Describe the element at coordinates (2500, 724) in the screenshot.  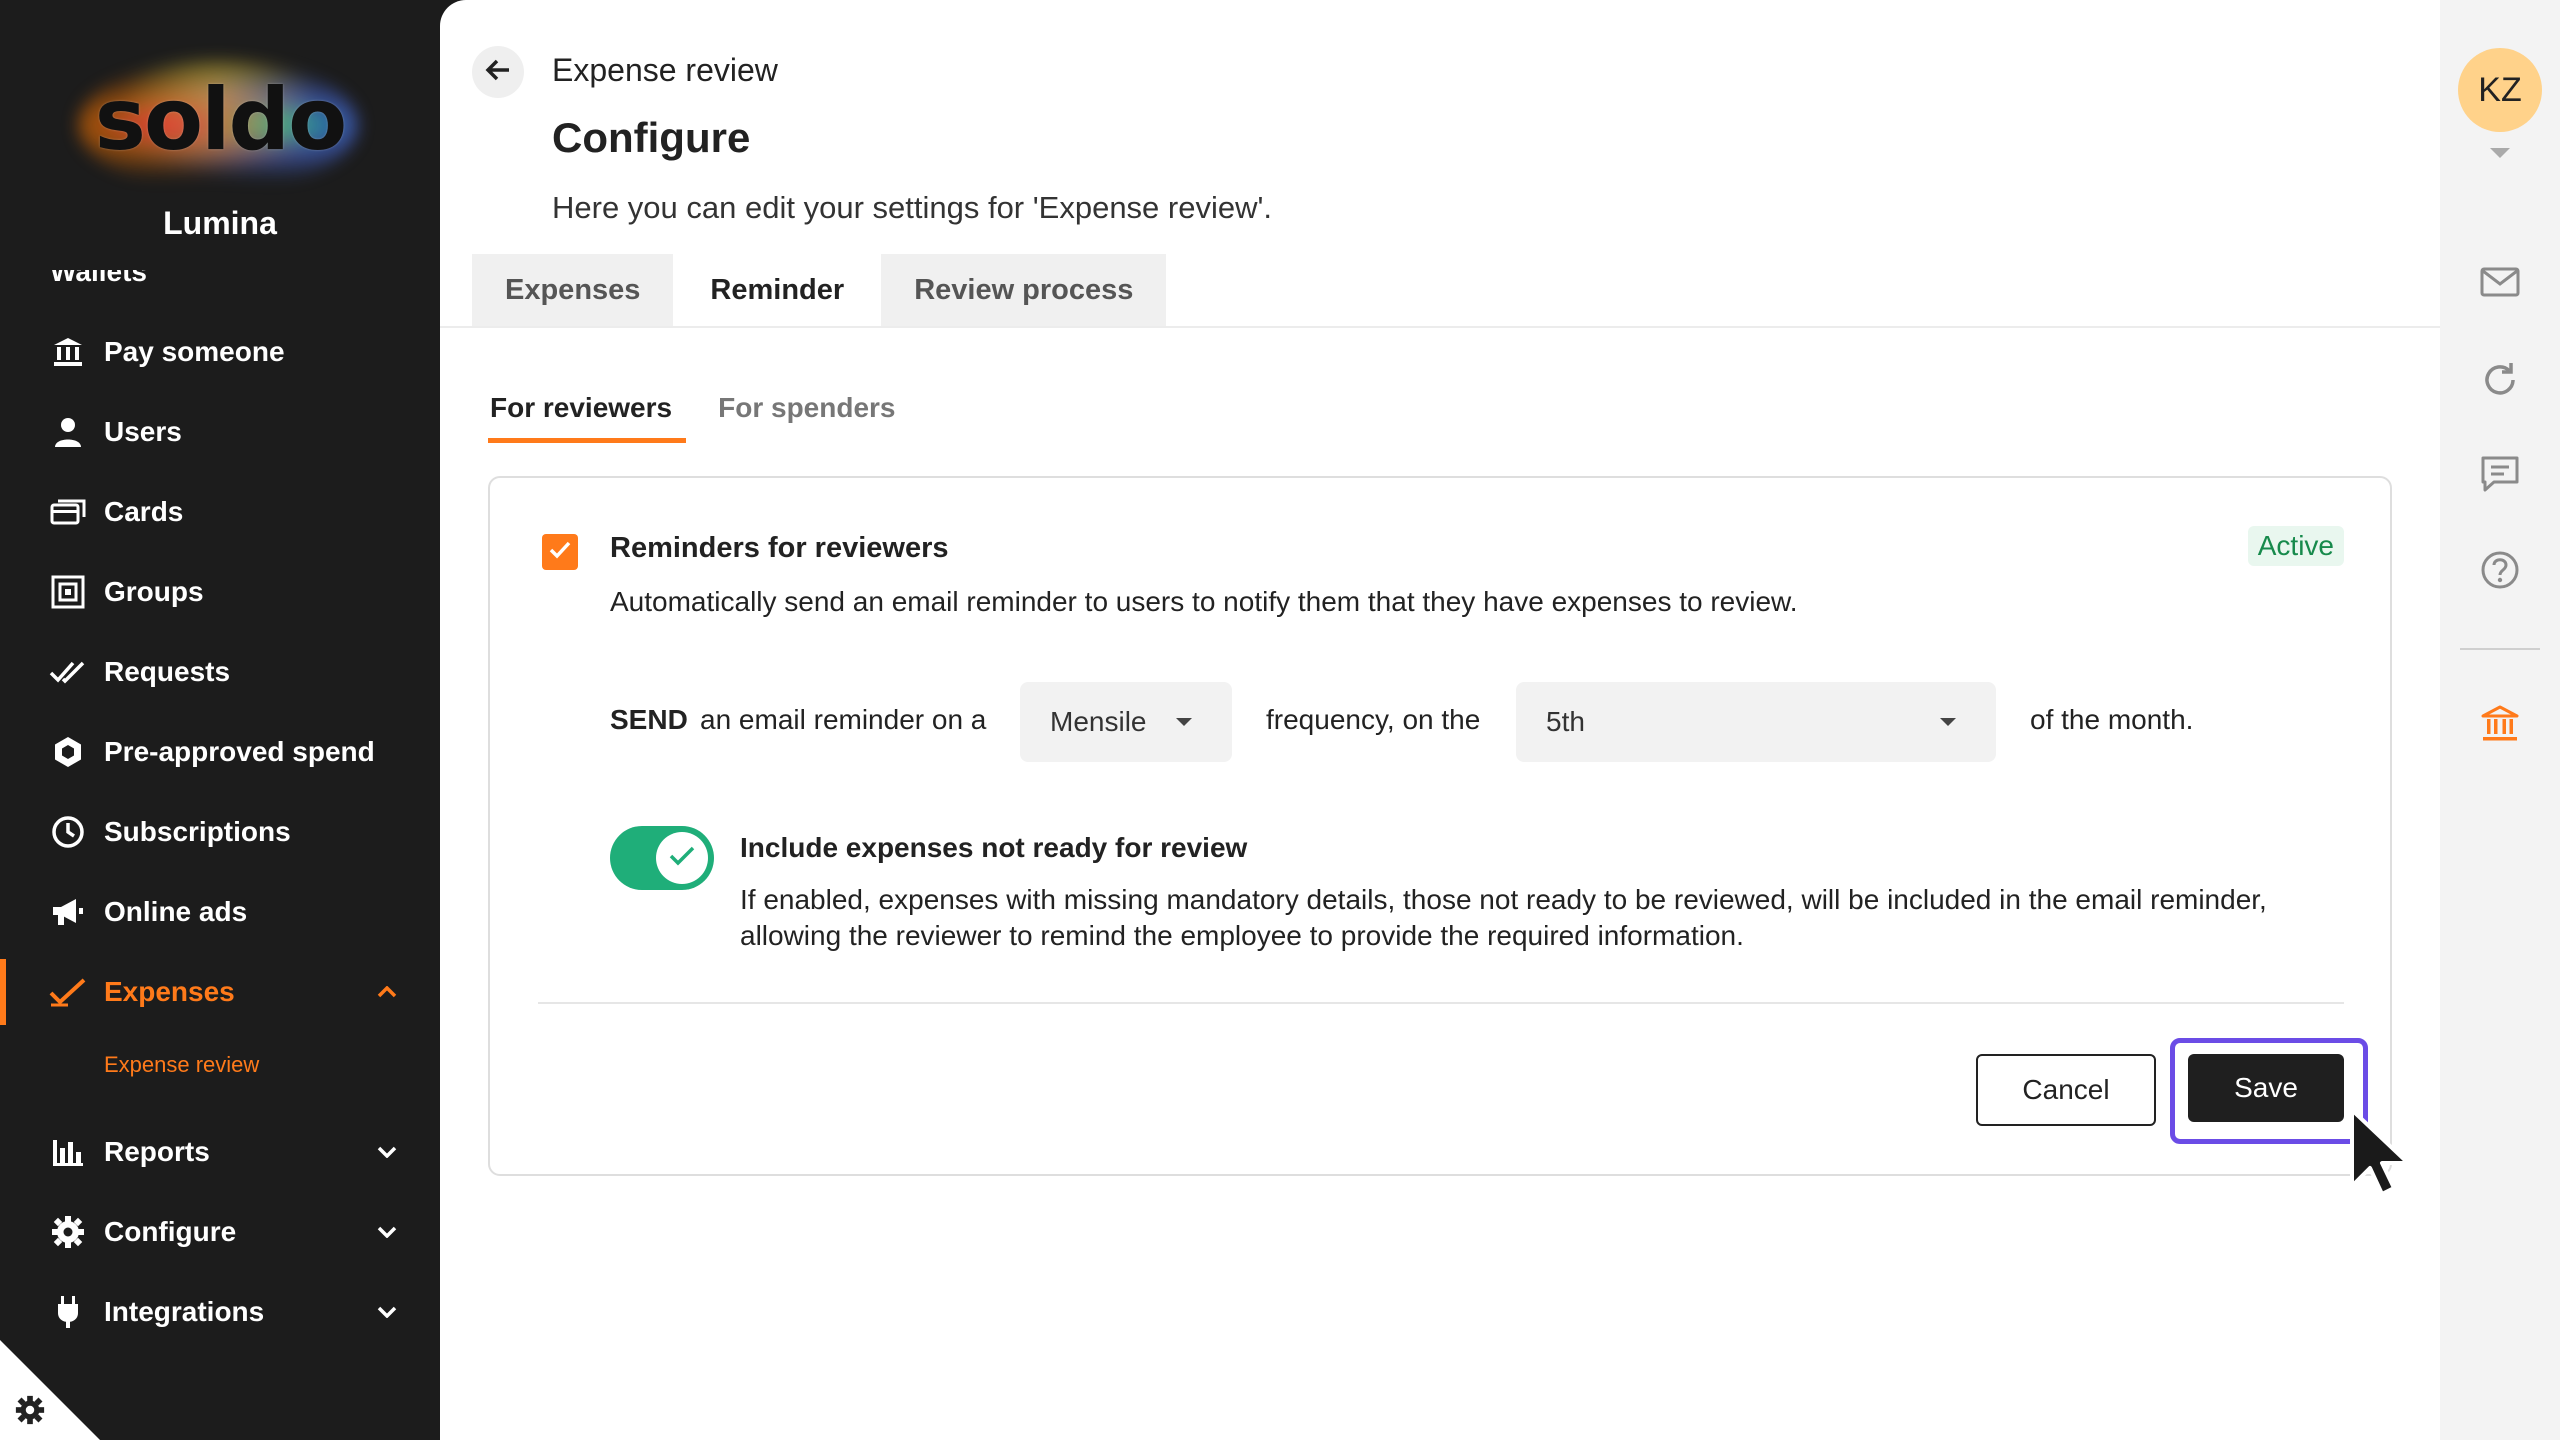
I see `bank-icon` at that location.